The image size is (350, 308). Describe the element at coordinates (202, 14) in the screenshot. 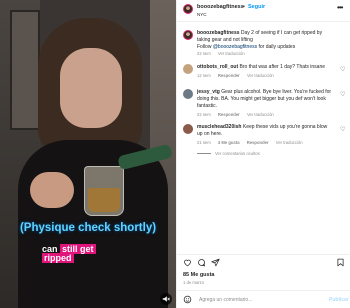

I see `post-location: NYC` at that location.